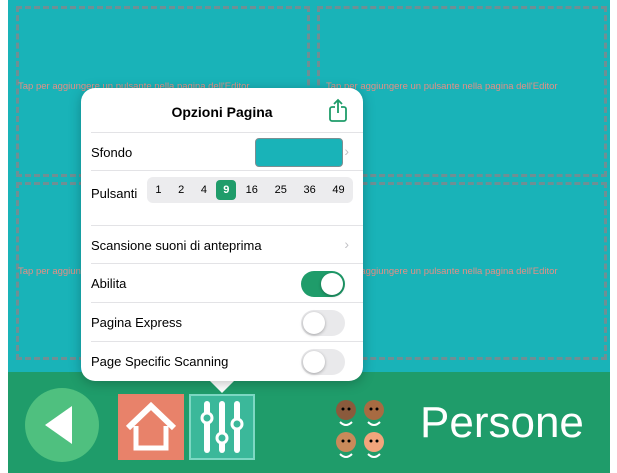 This screenshot has width=617, height=473. What do you see at coordinates (58, 425) in the screenshot?
I see `back-arrow-icon` at bounding box center [58, 425].